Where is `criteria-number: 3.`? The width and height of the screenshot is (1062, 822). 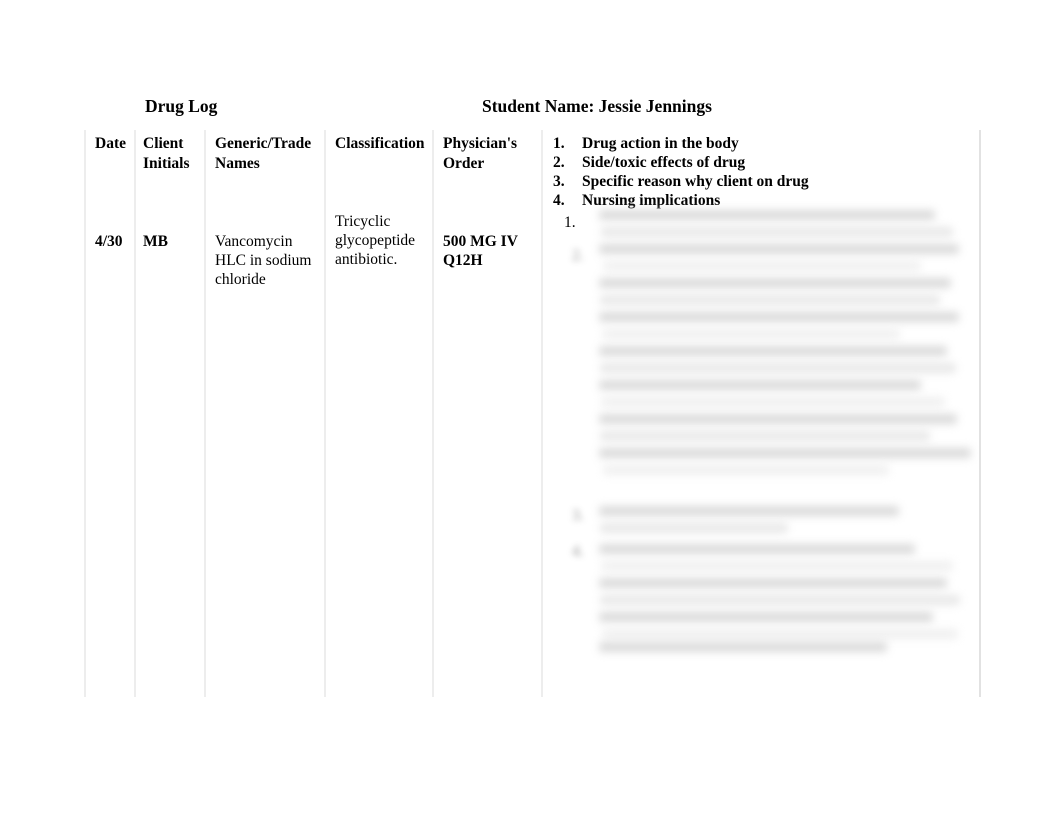
criteria-number: 3. is located at coordinates (559, 181).